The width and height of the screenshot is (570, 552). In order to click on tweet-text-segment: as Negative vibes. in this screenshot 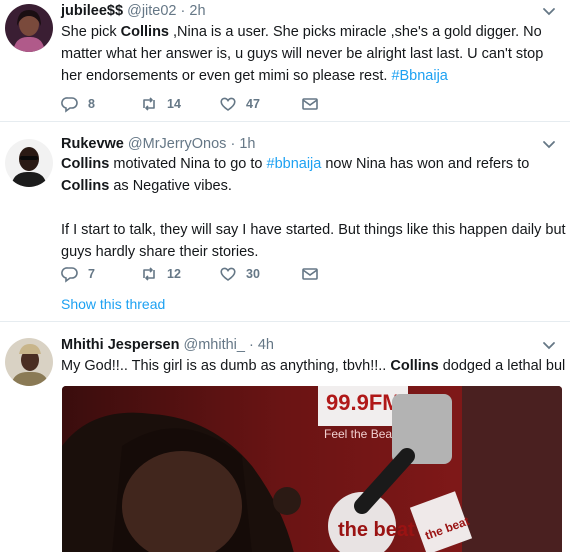, I will do `click(170, 186)`.